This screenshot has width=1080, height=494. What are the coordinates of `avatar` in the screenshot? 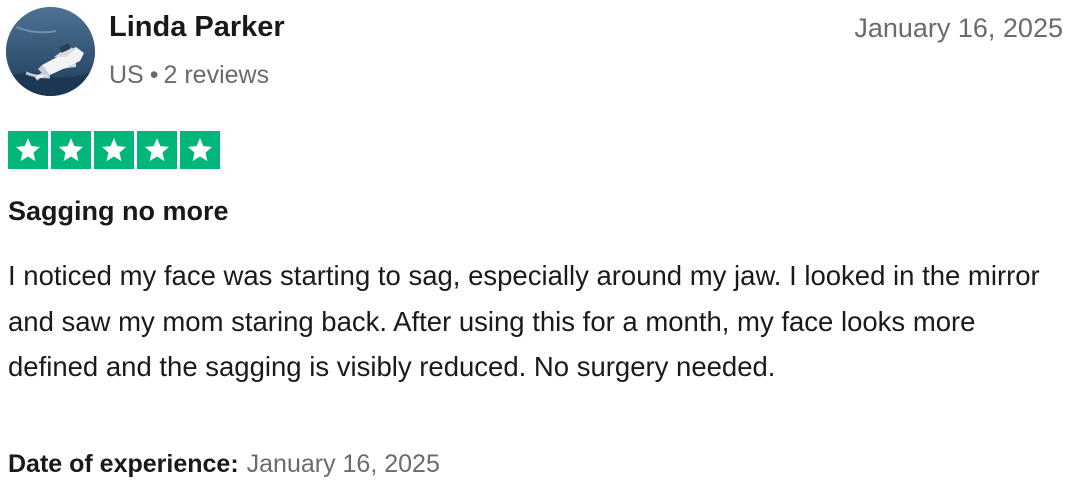 It's located at (50, 51).